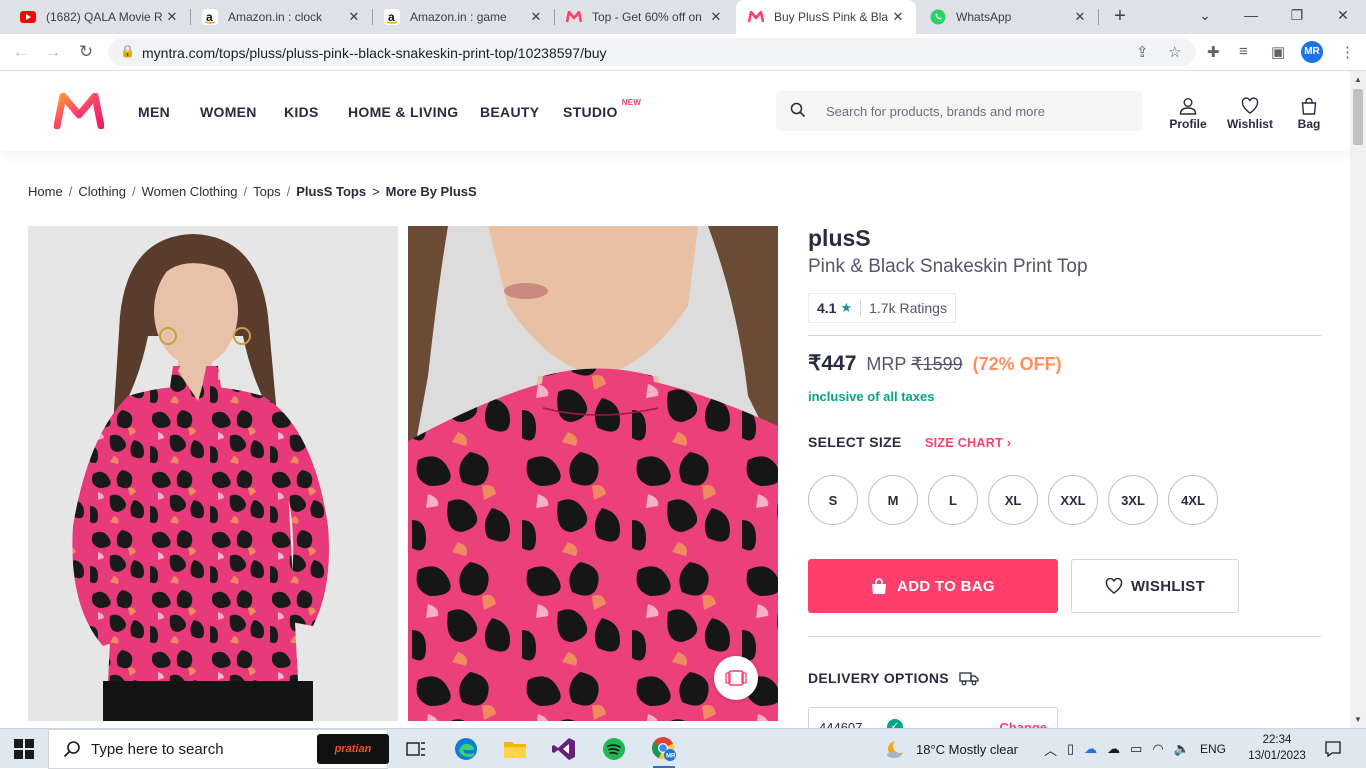 Image resolution: width=1366 pixels, height=769 pixels. Describe the element at coordinates (1193, 500) in the screenshot. I see `size-button: 4XL` at that location.